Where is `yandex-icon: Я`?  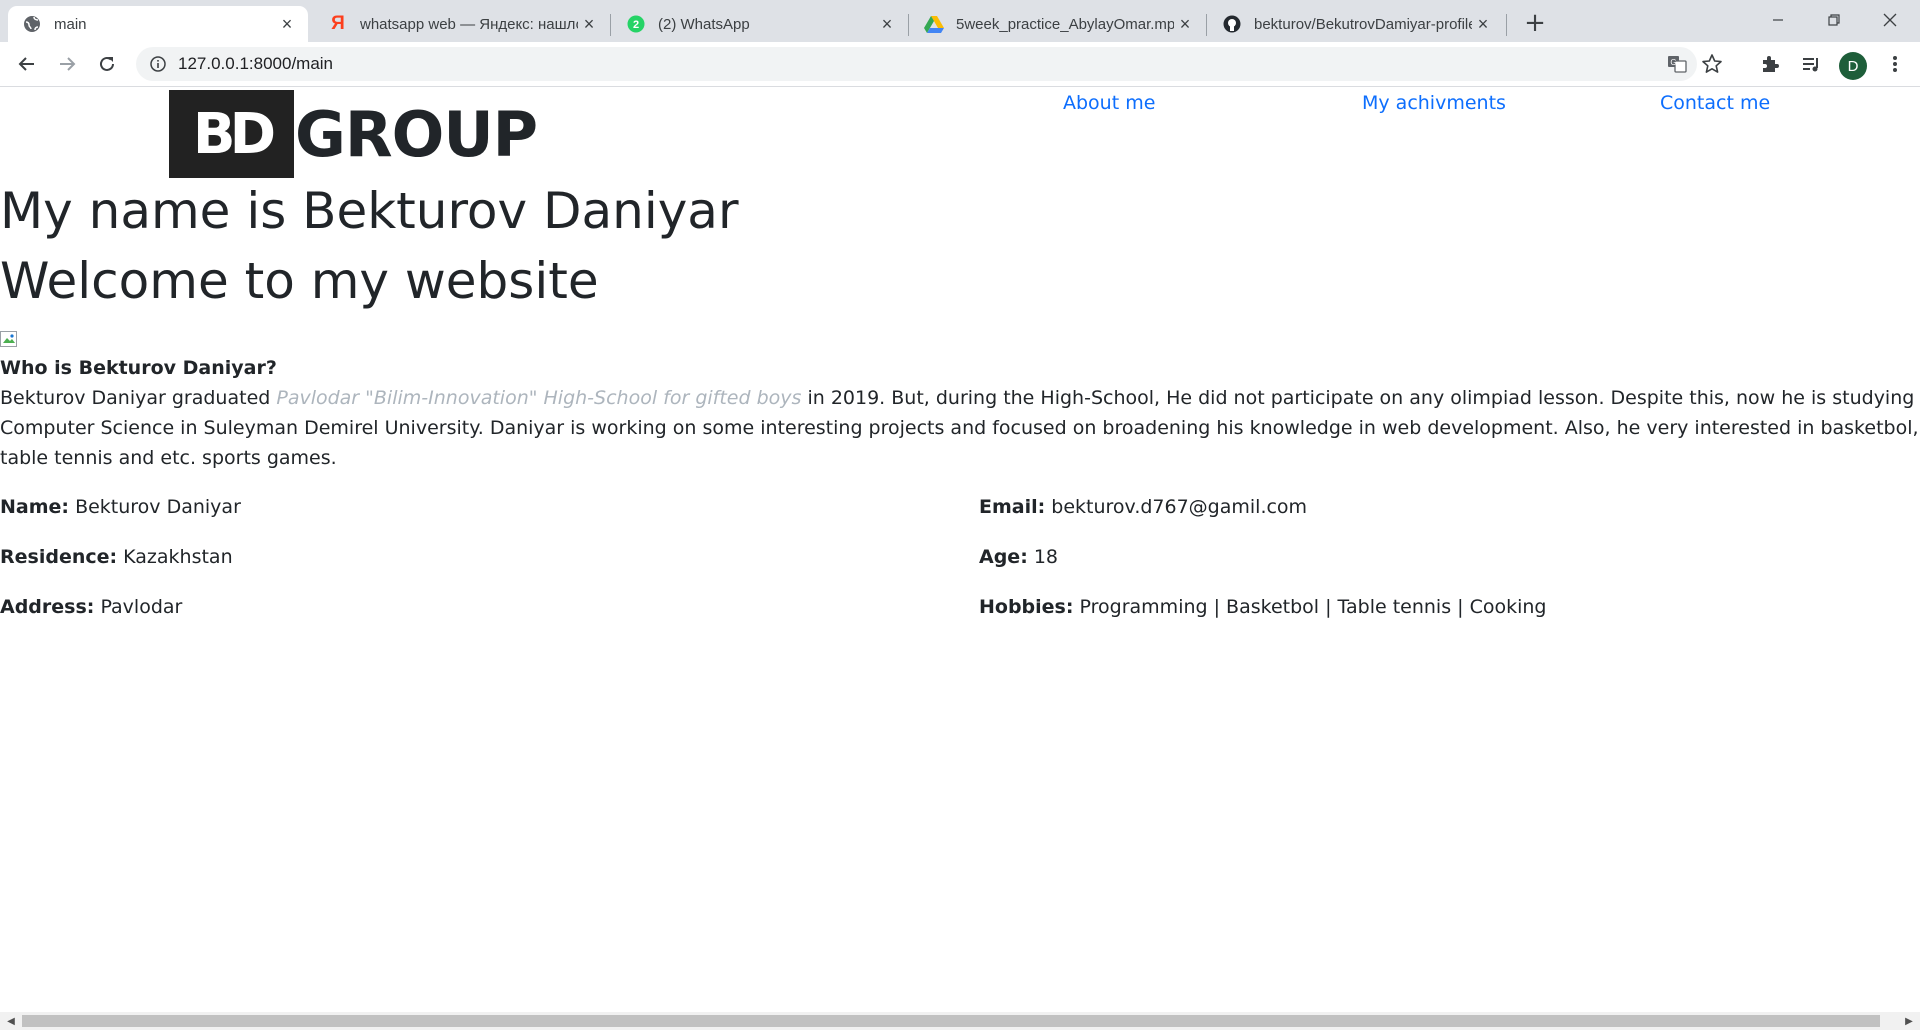
yandex-icon: Я is located at coordinates (338, 23).